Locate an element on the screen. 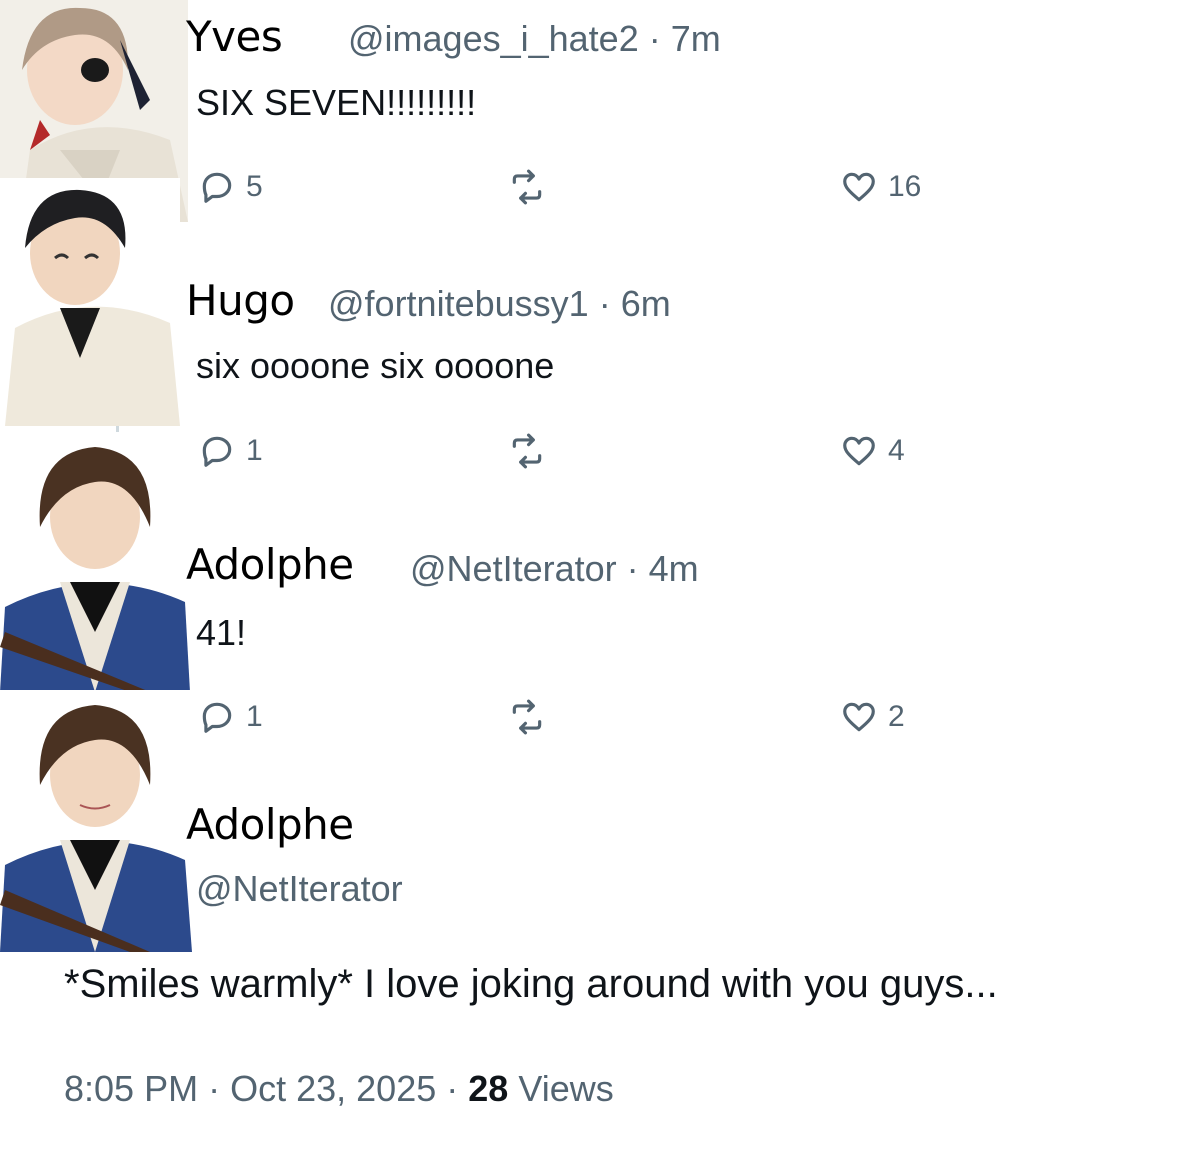 The image size is (1200, 1158). author-handle-time: @NetIterator · 4m is located at coordinates (554, 569).